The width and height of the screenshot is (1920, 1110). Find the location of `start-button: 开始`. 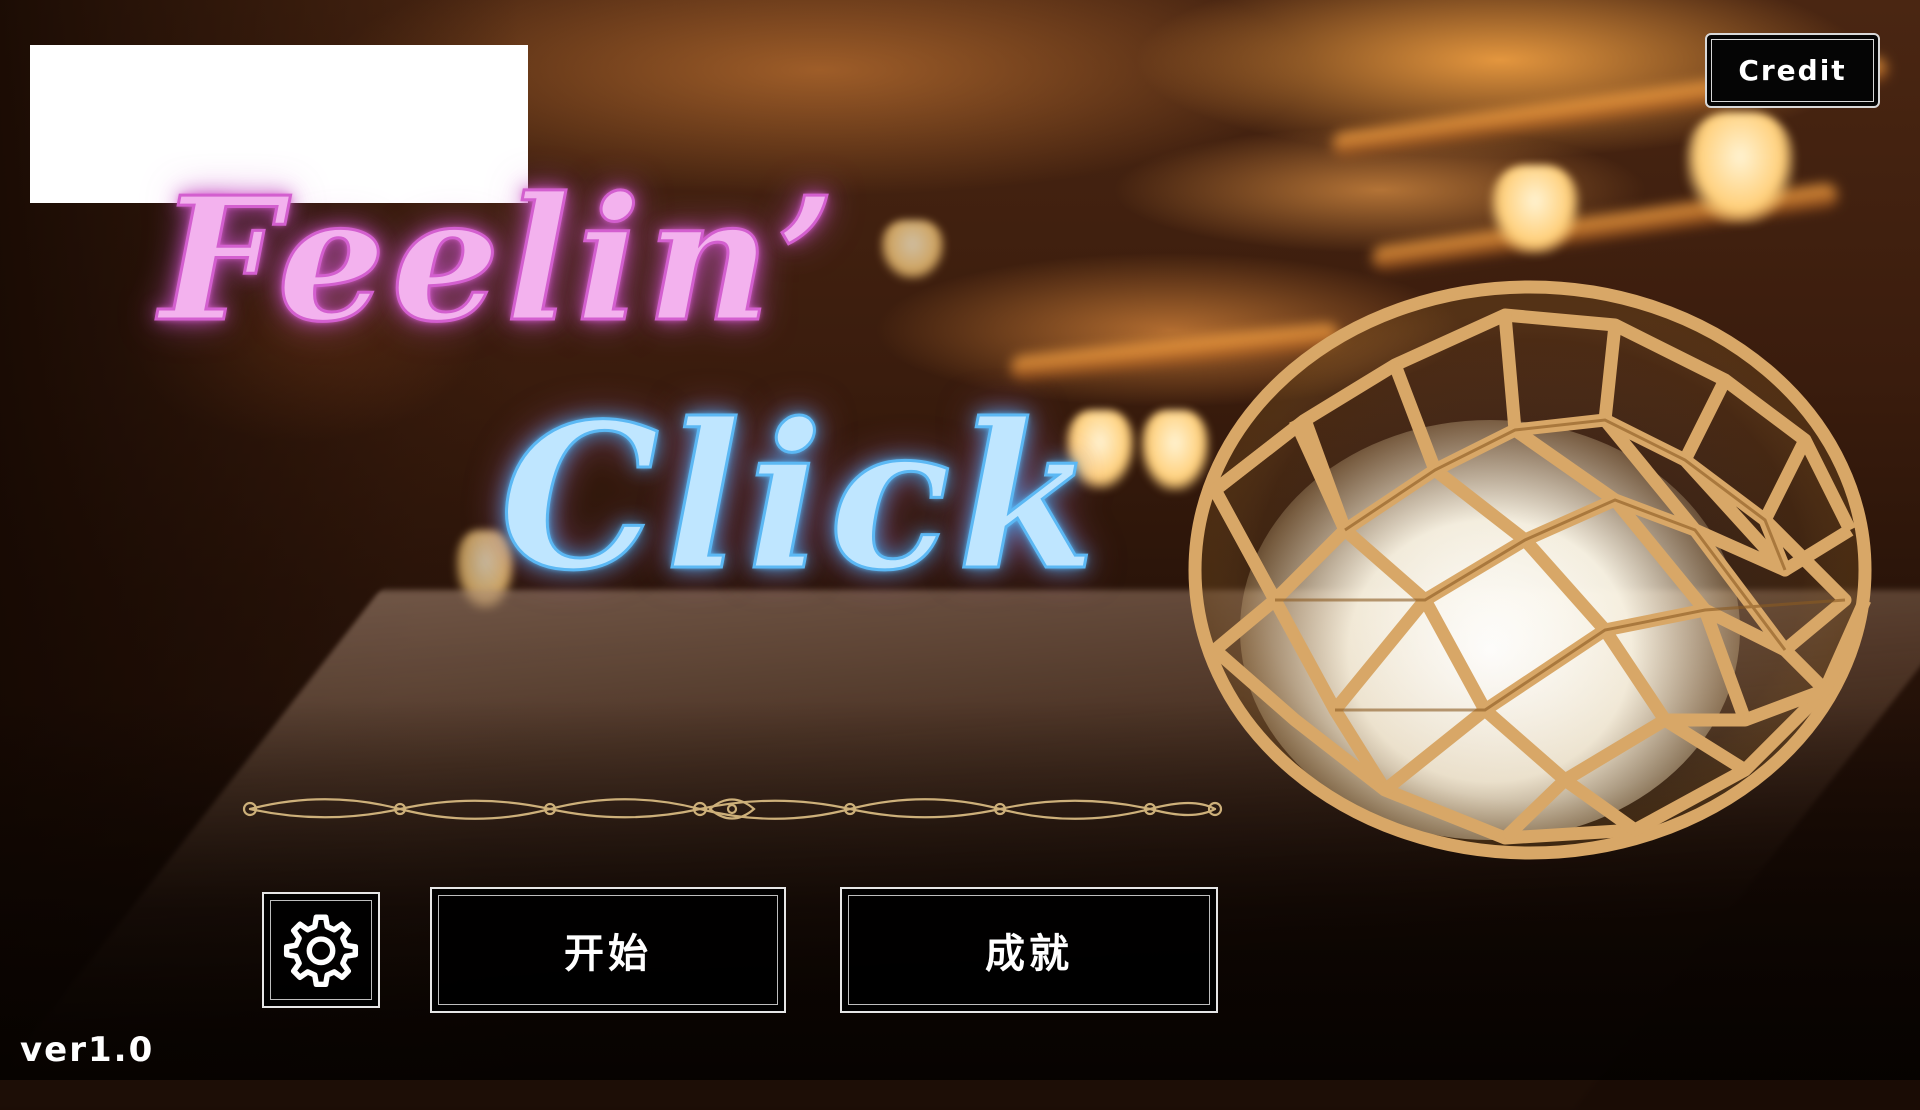

start-button: 开始 is located at coordinates (608, 950).